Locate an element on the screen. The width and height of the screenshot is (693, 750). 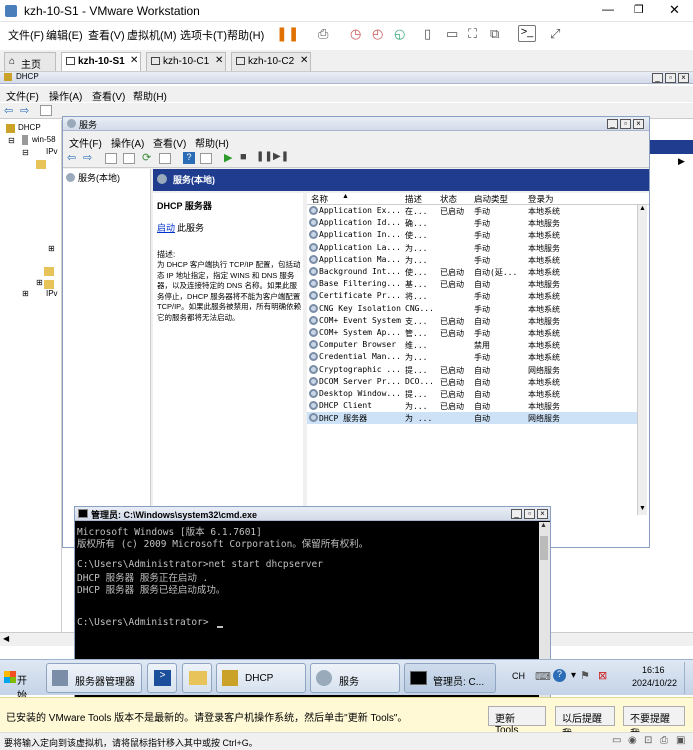
taskbar-explorer is located at coordinates (197, 678).